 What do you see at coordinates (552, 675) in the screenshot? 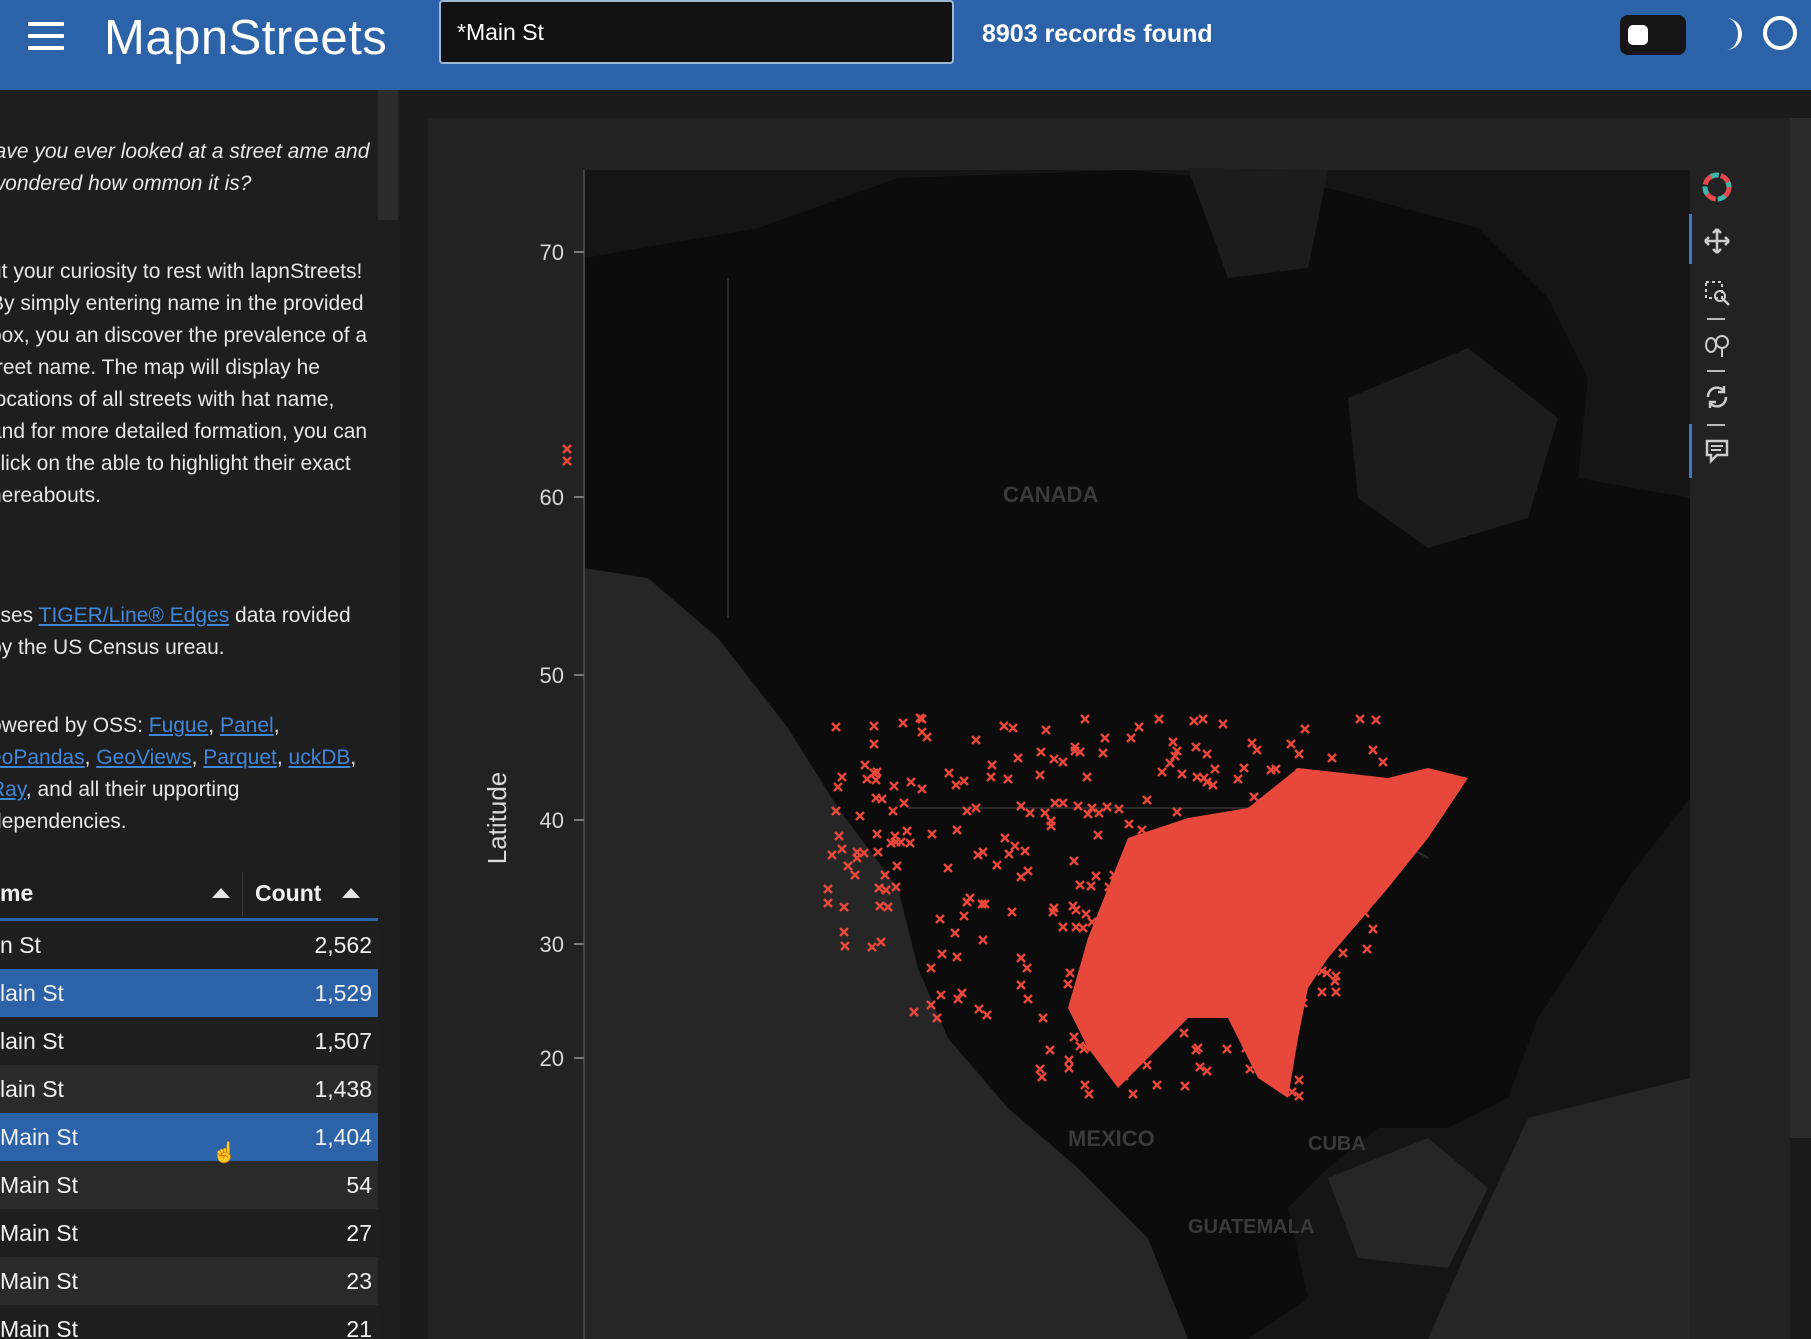
I see `y-tick-label: 50` at bounding box center [552, 675].